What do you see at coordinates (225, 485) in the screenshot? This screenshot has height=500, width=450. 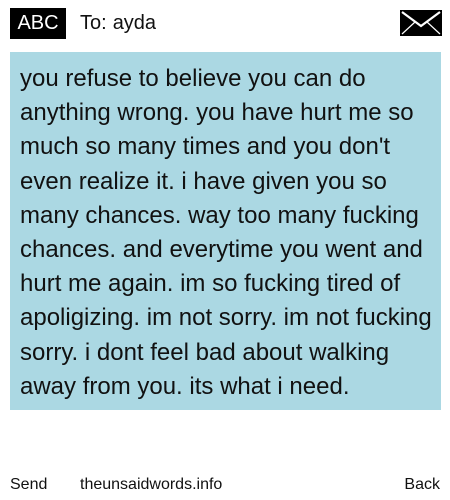 I see `softkey-bar: Send theunsaidwords.info Back` at bounding box center [225, 485].